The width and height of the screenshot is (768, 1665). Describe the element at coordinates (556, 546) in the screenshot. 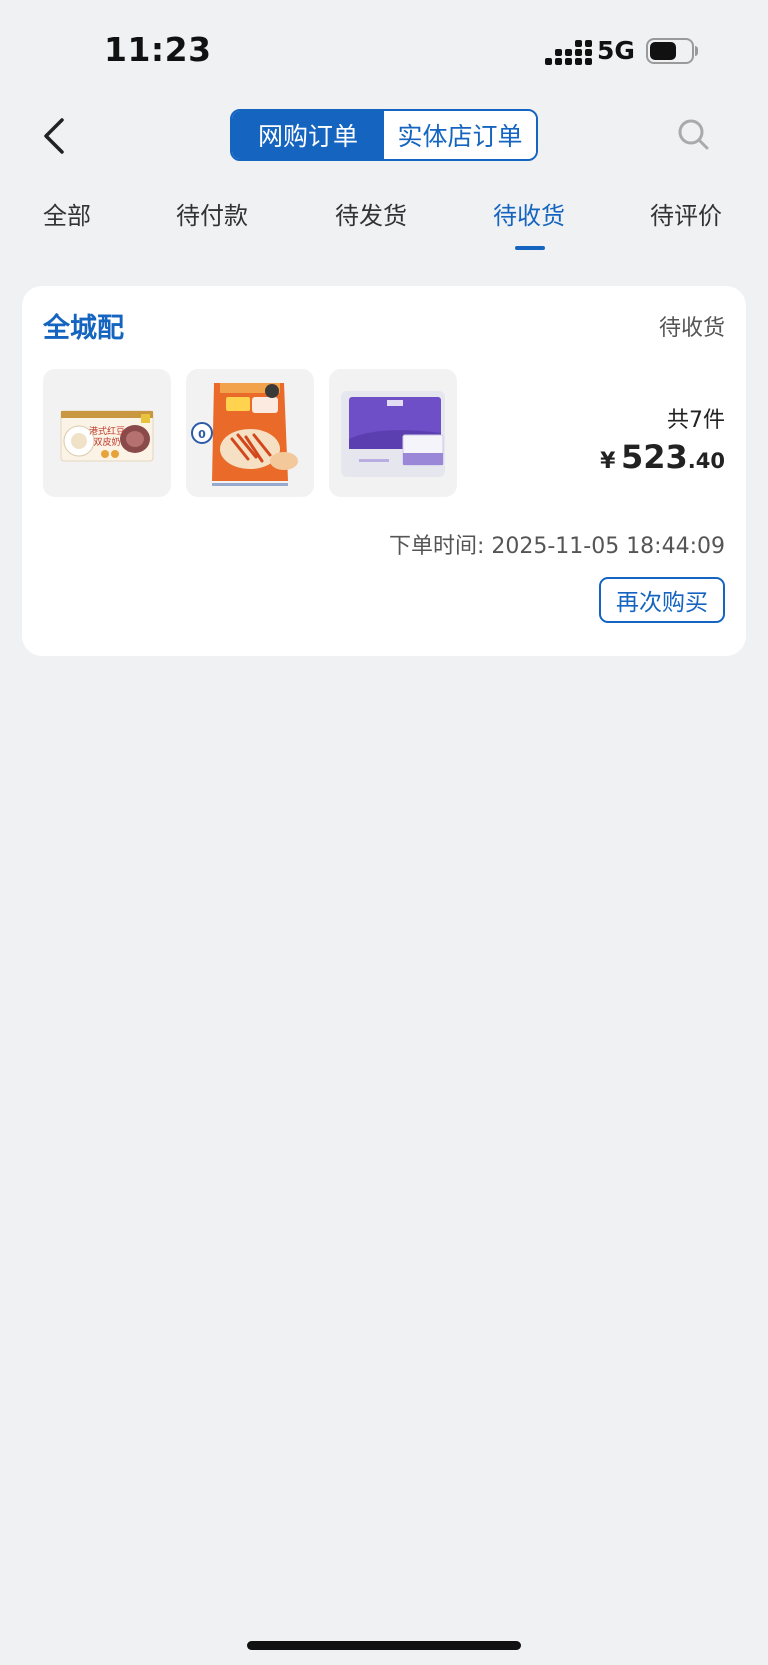

I see `order-time: 下单时间: 2025-11-05 18:44:09` at that location.